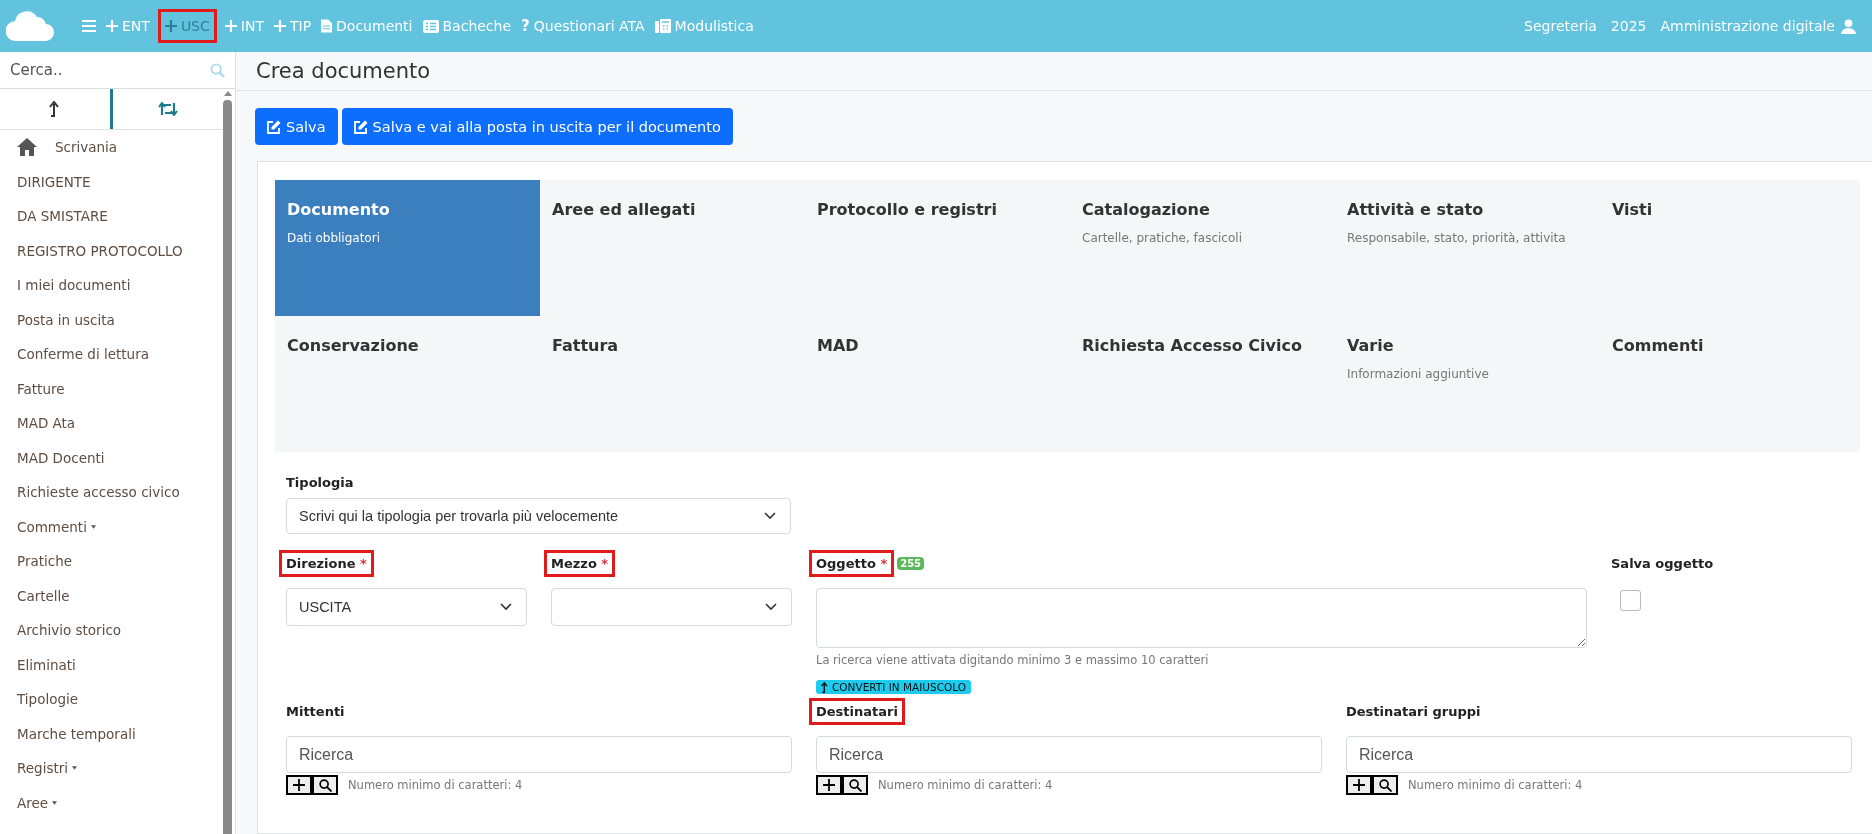 The height and width of the screenshot is (834, 1872). Describe the element at coordinates (407, 248) in the screenshot. I see `section-tab: Documento Dati obbligatori` at that location.